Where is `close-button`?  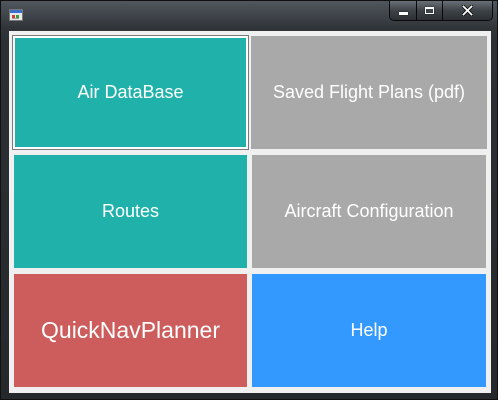 close-button is located at coordinates (467, 10).